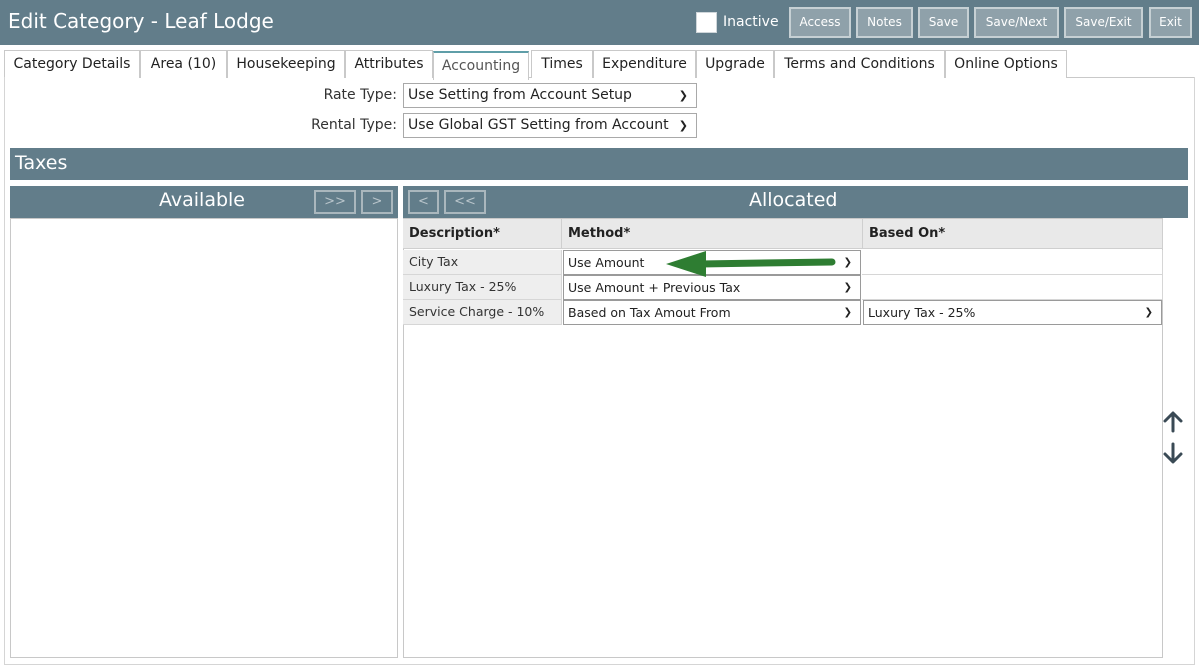 Image resolution: width=1199 pixels, height=669 pixels. I want to click on taxes-title: Taxes, so click(41, 163).